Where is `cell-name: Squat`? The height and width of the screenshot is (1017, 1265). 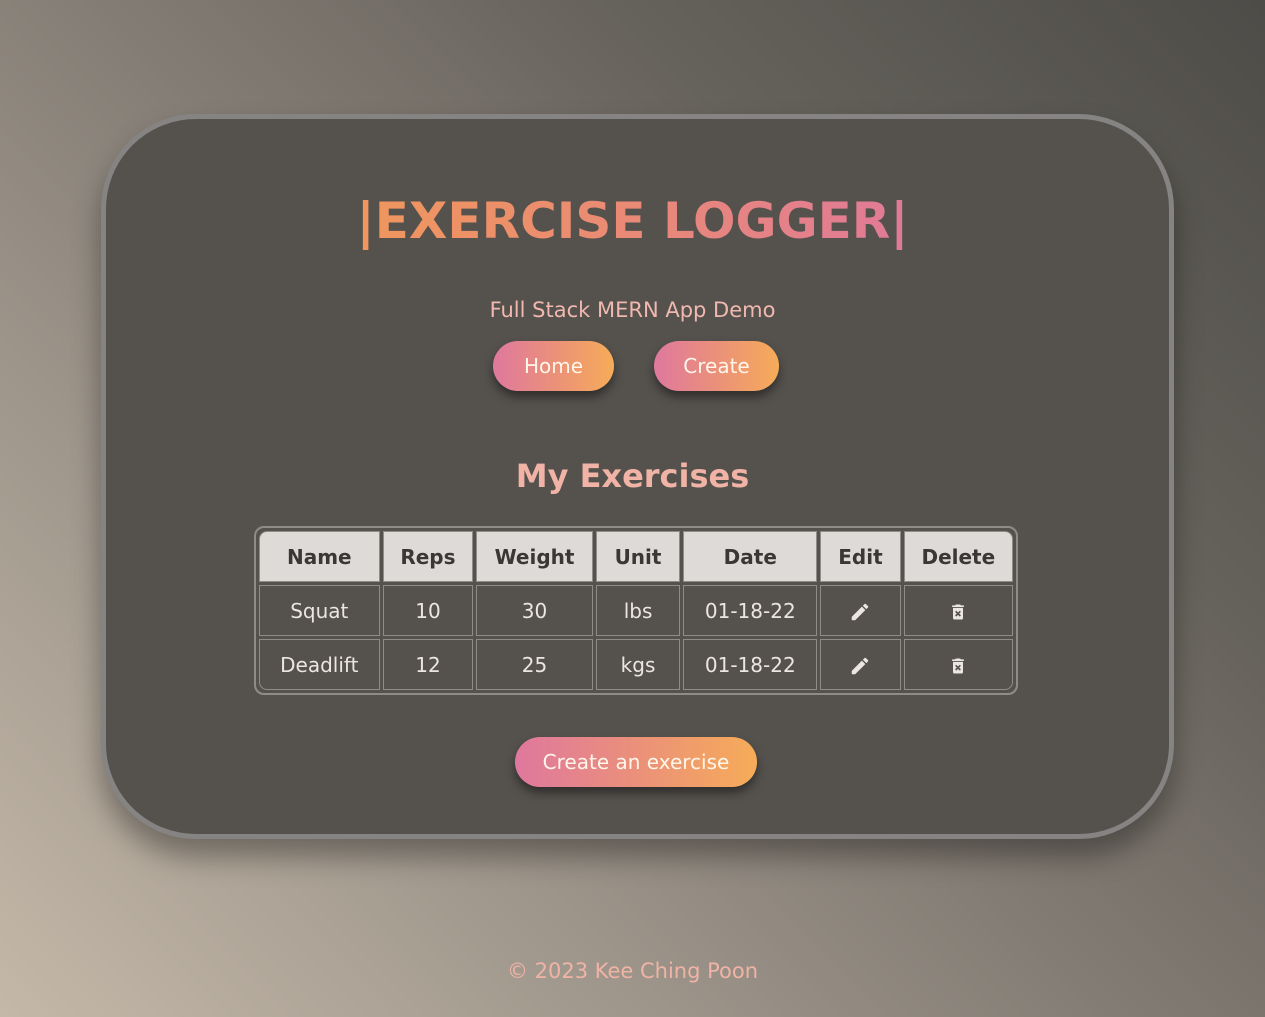
cell-name: Squat is located at coordinates (319, 610).